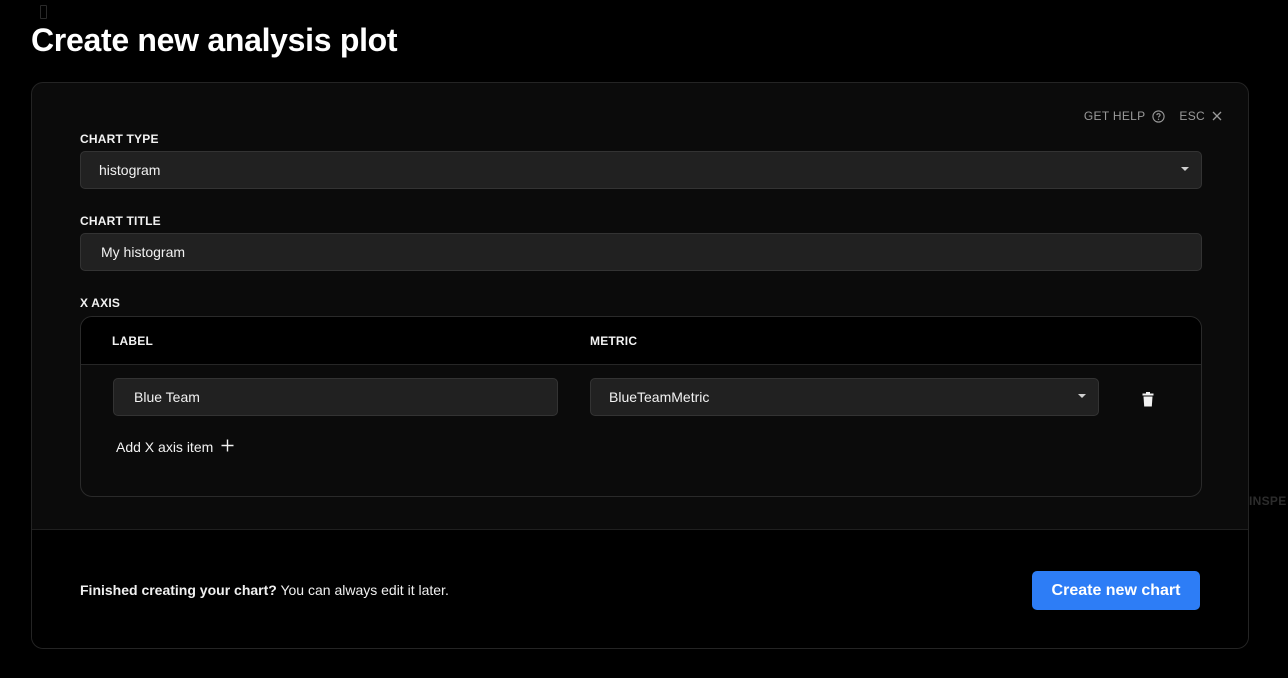  What do you see at coordinates (1159, 116) in the screenshot?
I see `question-circle-icon` at bounding box center [1159, 116].